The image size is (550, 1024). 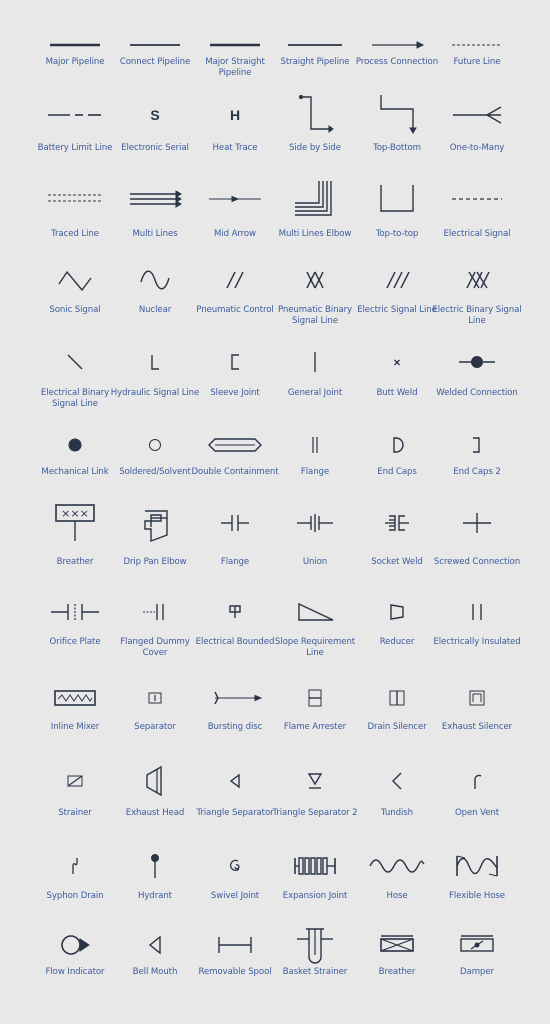 I want to click on symbol-label: General Joint, so click(x=315, y=393).